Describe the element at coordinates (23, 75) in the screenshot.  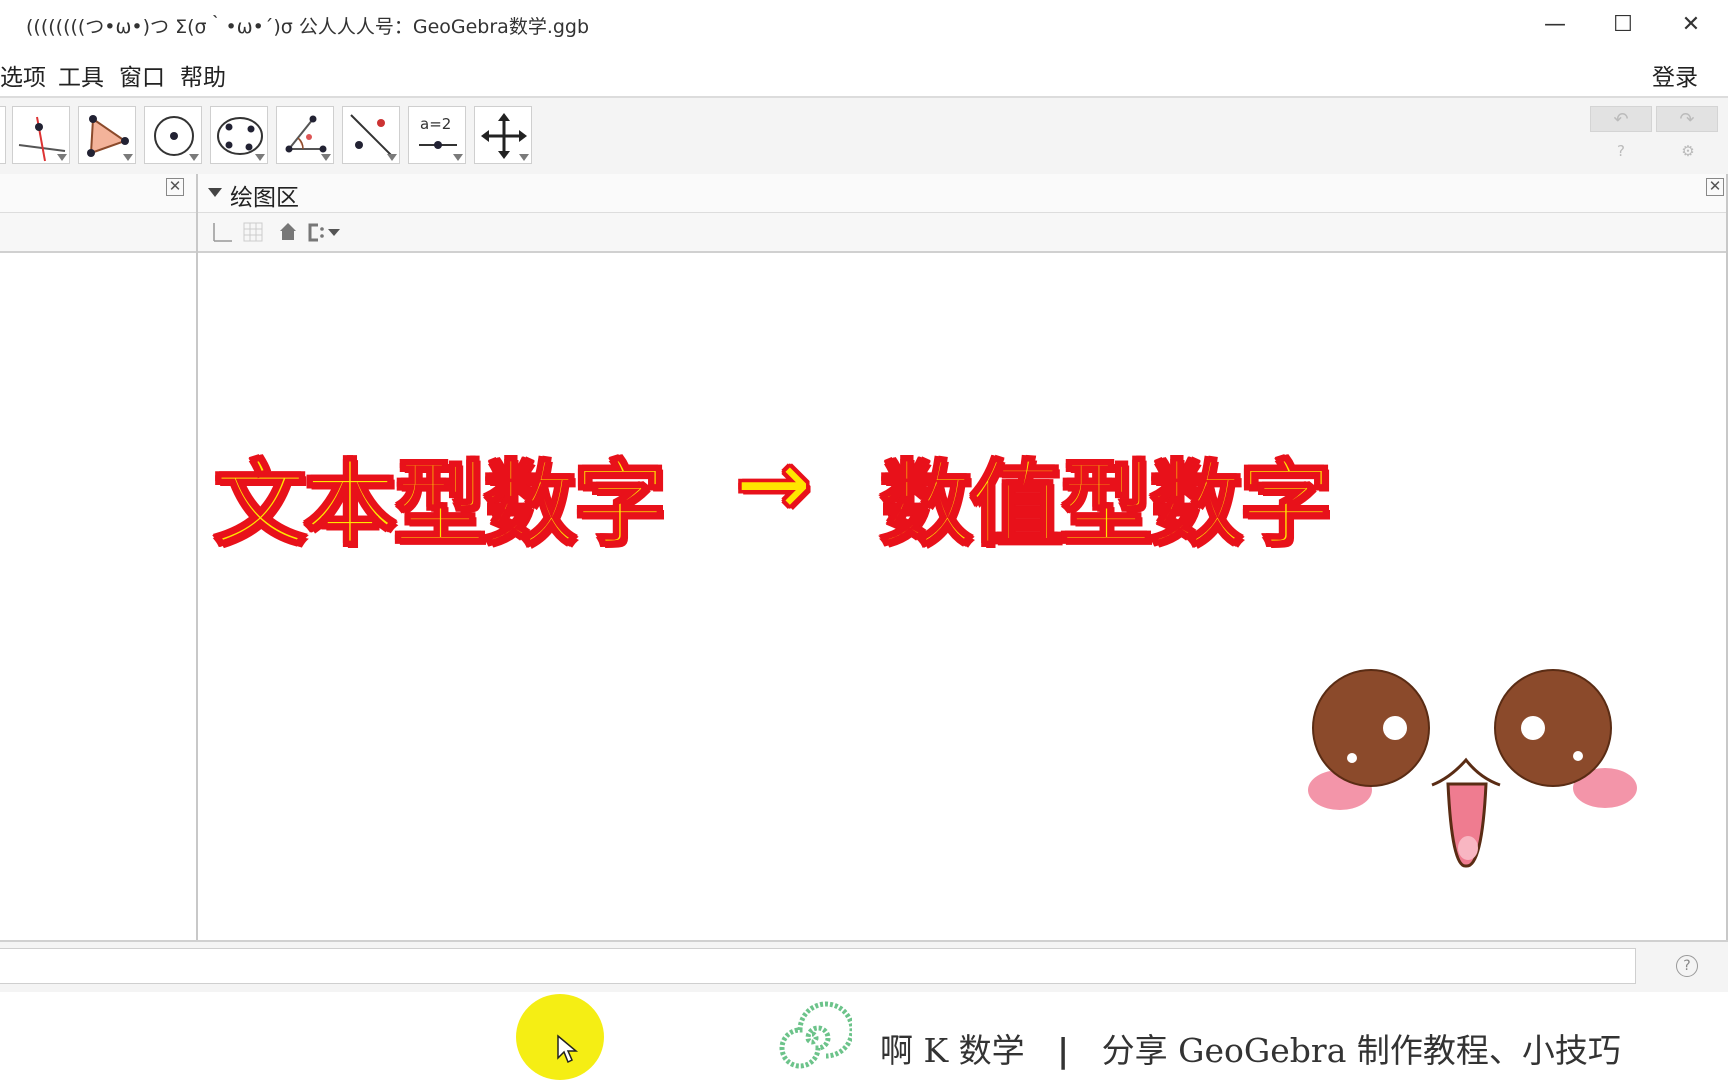
I see `menu-options: 选项` at that location.